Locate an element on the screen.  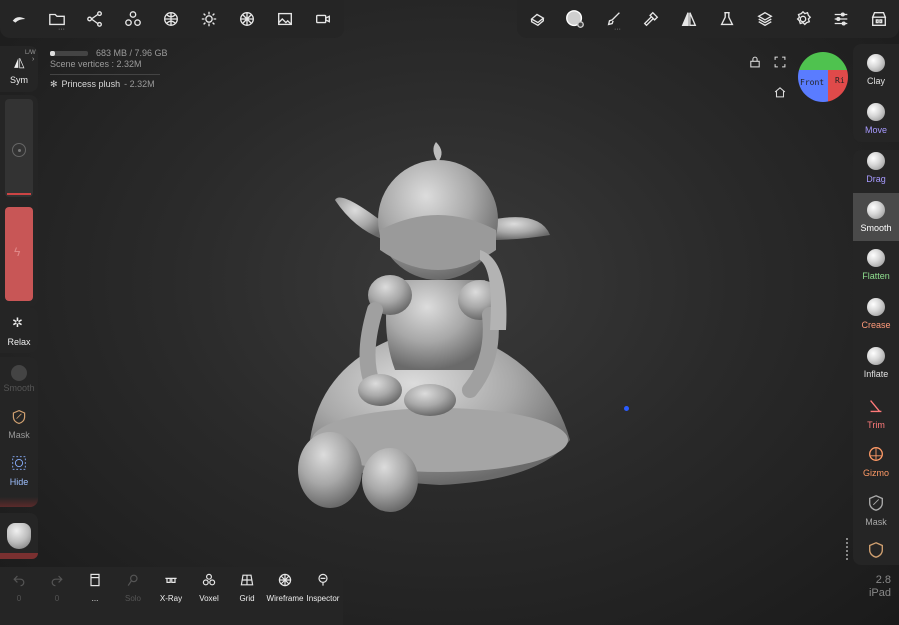
hammer-icon is located at coordinates (651, 19).